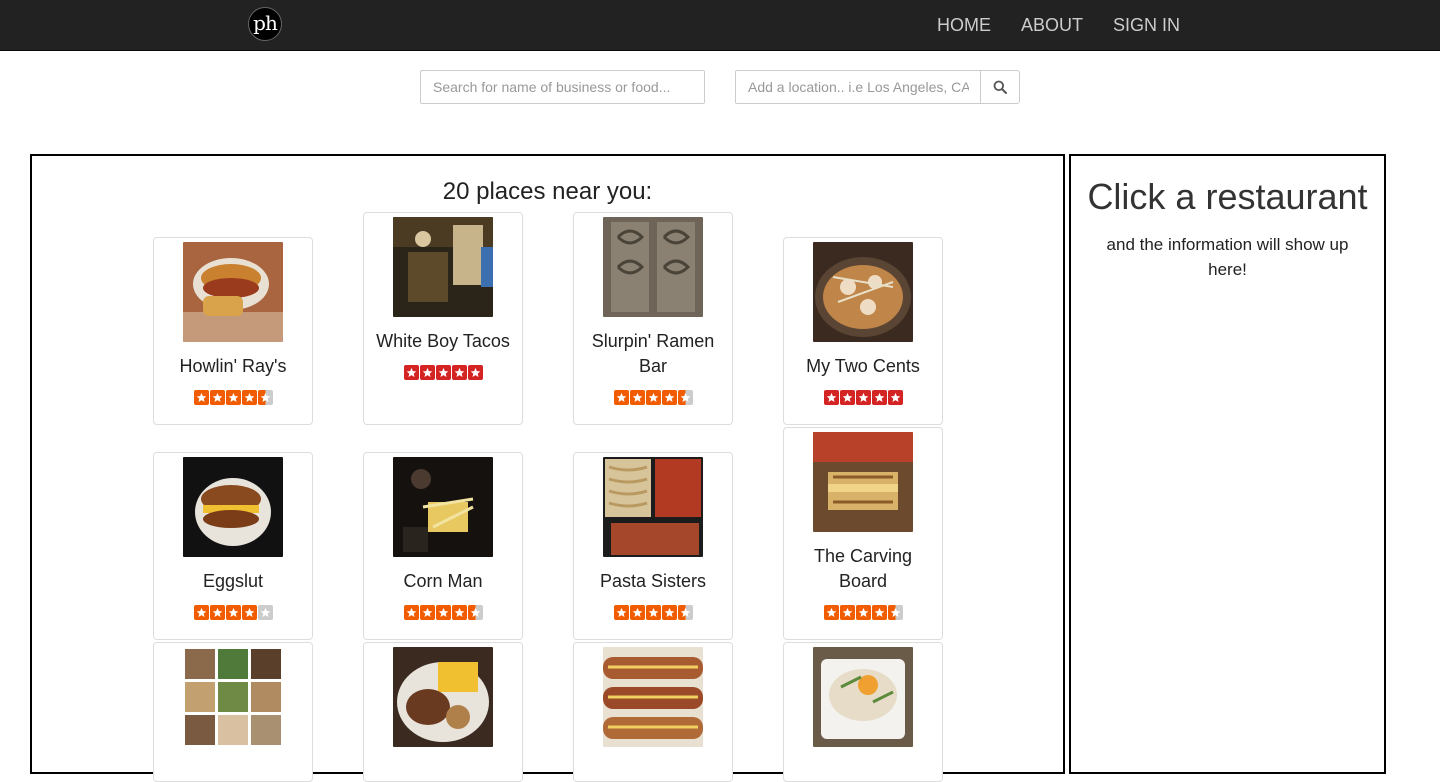 The width and height of the screenshot is (1440, 782). I want to click on nav-home-link: HOME, so click(964, 25).